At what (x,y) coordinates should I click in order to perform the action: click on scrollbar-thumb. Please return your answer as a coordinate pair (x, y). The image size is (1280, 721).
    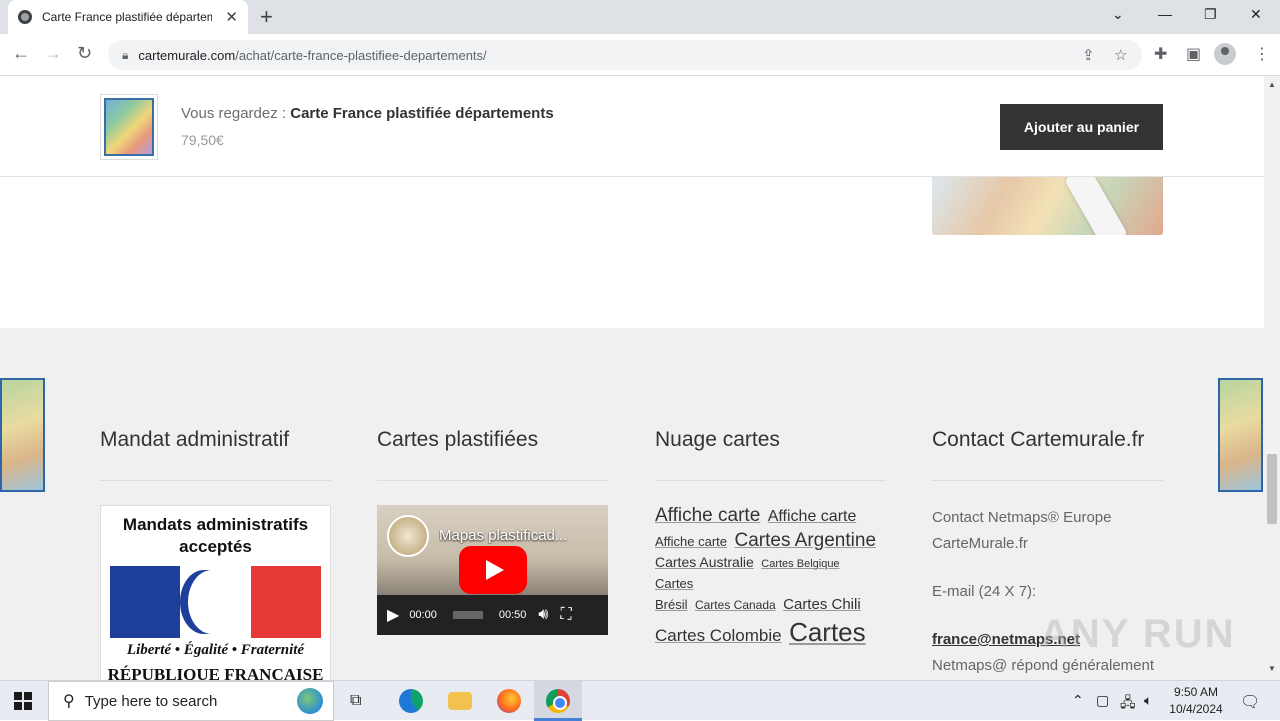
    Looking at the image, I should click on (1272, 489).